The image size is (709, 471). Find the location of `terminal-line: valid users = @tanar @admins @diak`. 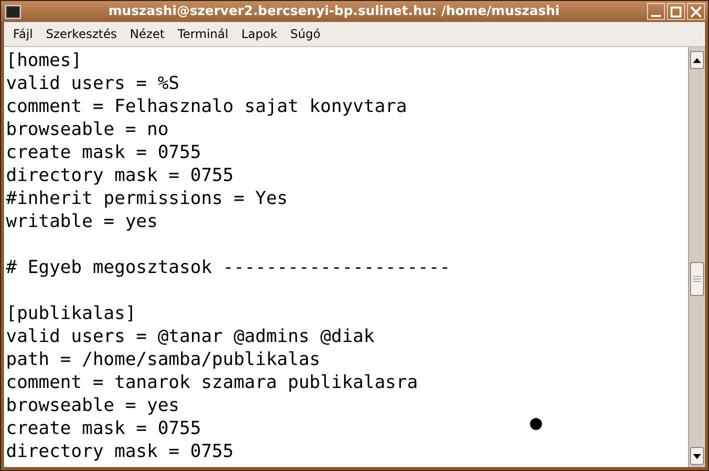

terminal-line: valid users = @tanar @admins @diak is located at coordinates (190, 336).